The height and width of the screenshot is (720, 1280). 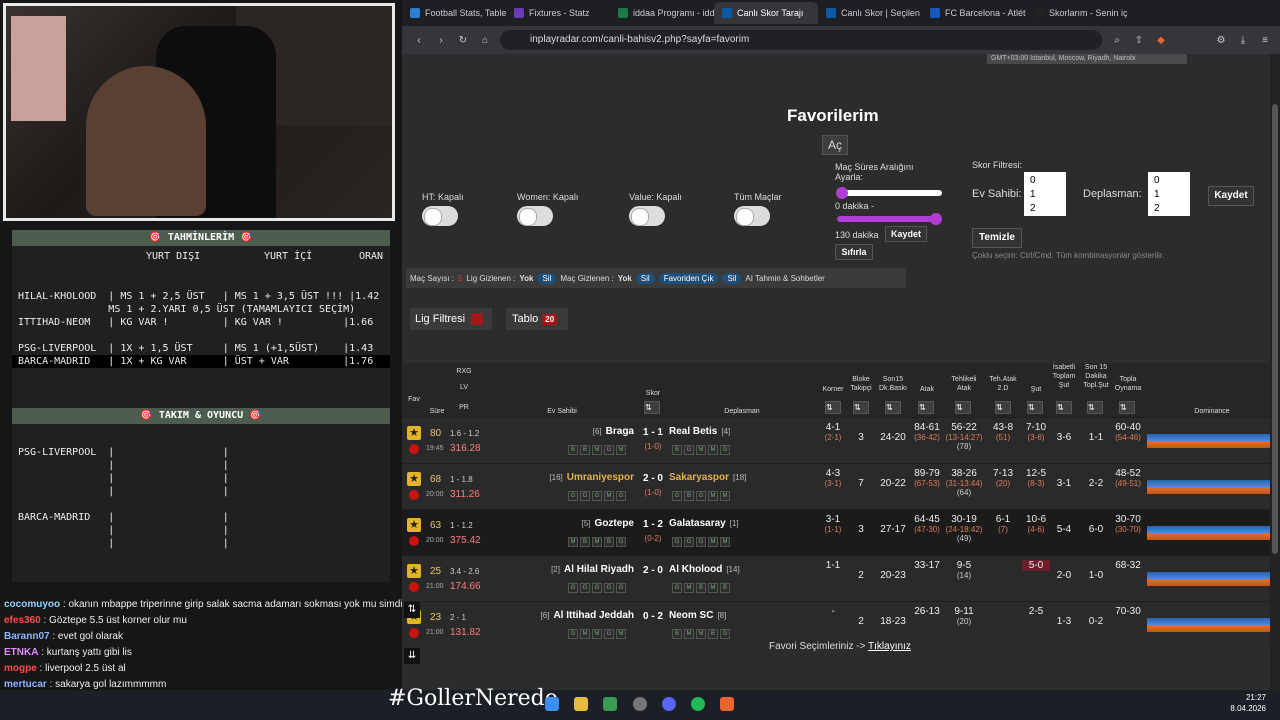 I want to click on browser-tab: iddaa Programı - idd, so click(x=662, y=13).